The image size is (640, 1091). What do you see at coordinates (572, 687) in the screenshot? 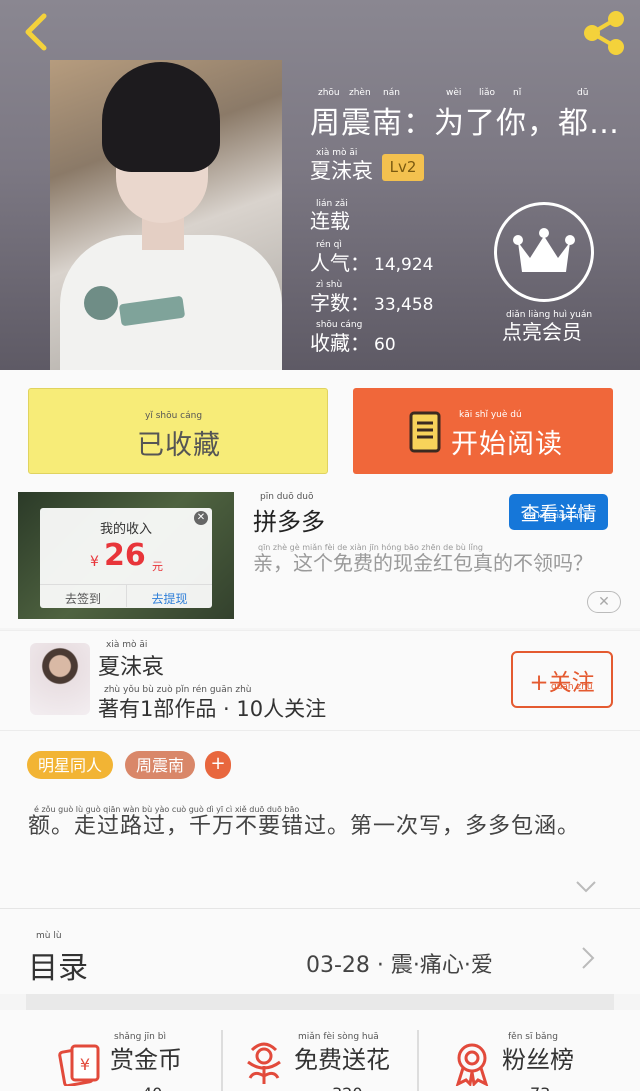
I see `follow-pinyin: guān zhù` at bounding box center [572, 687].